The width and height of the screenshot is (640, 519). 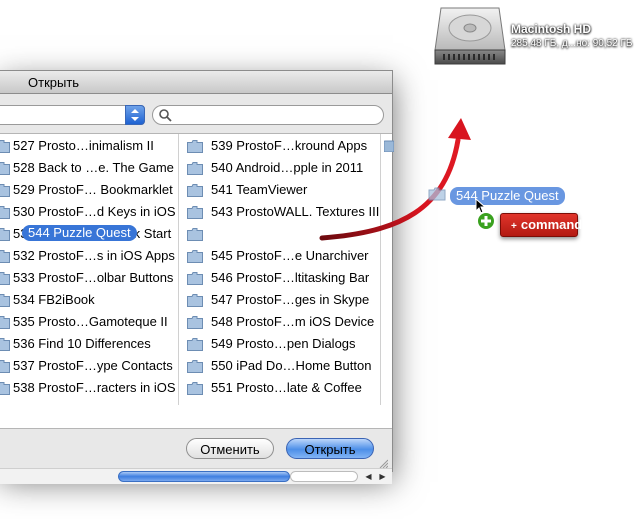 I want to click on dragged-item: 544 Puzzle Quest, so click(x=496, y=196).